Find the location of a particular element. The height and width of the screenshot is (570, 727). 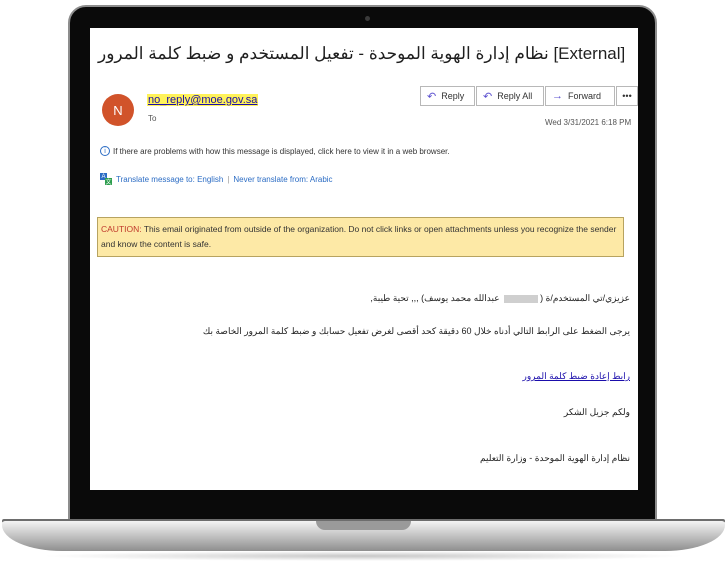

reply-icon: ↶ is located at coordinates (432, 96).